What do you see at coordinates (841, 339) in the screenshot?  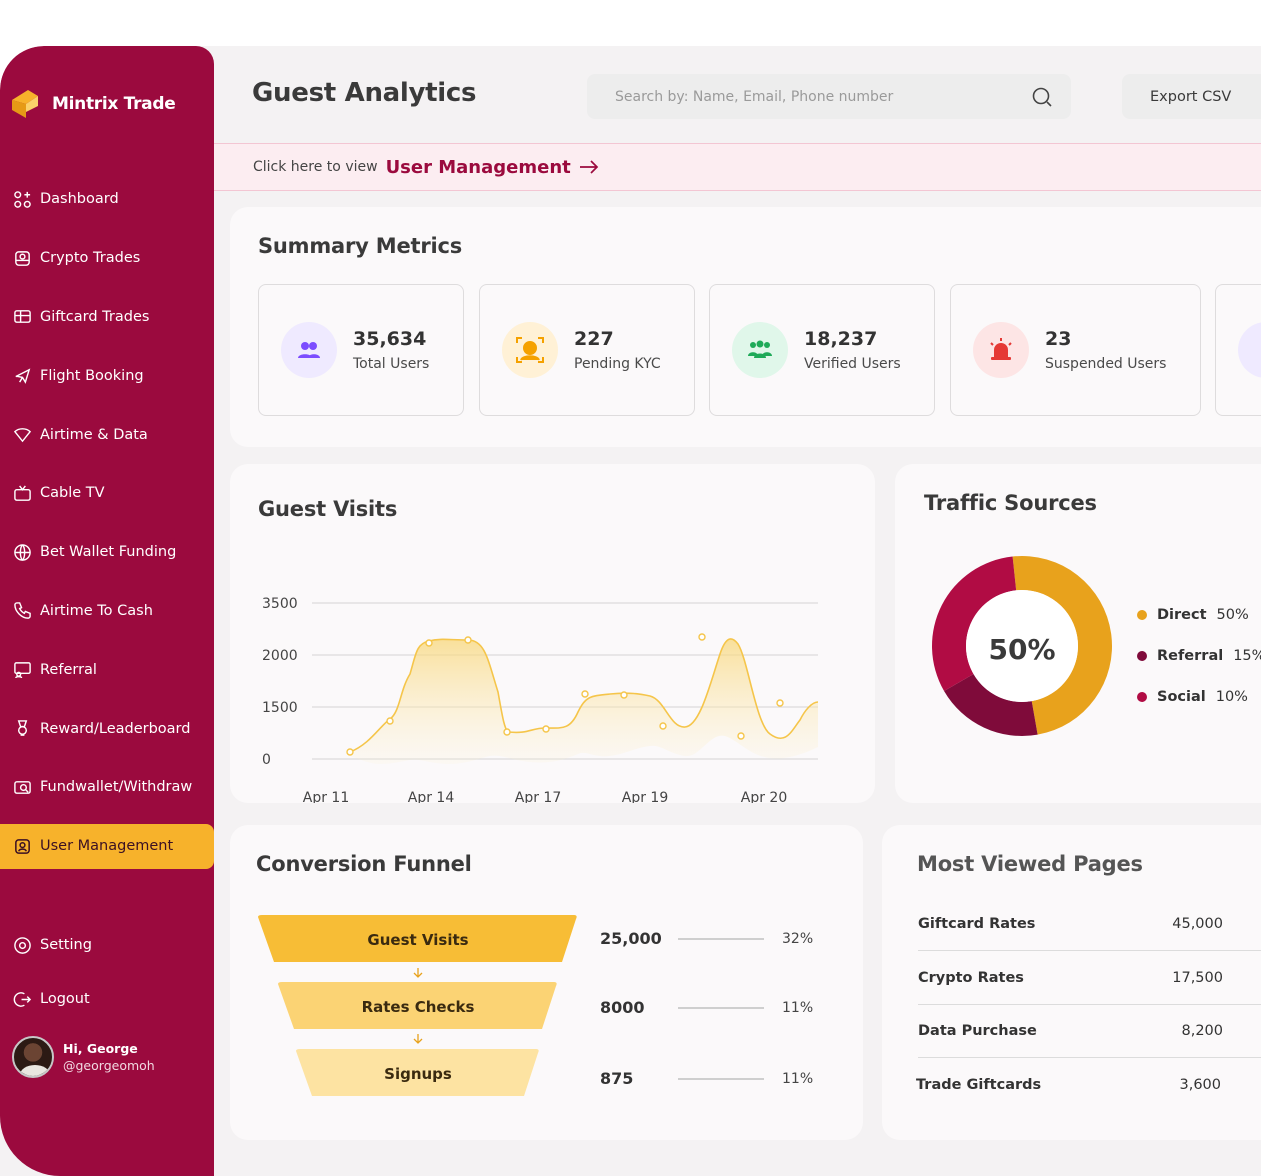 I see `metric-value: 18,237` at bounding box center [841, 339].